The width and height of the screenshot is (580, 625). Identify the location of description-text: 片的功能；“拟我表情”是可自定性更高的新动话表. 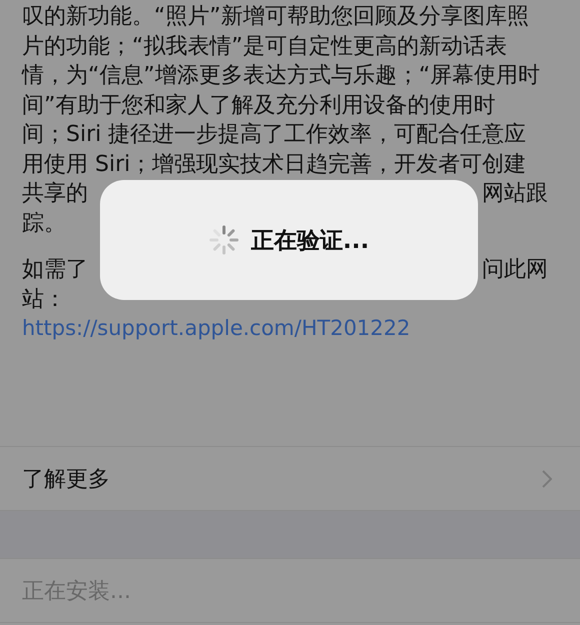
(264, 46).